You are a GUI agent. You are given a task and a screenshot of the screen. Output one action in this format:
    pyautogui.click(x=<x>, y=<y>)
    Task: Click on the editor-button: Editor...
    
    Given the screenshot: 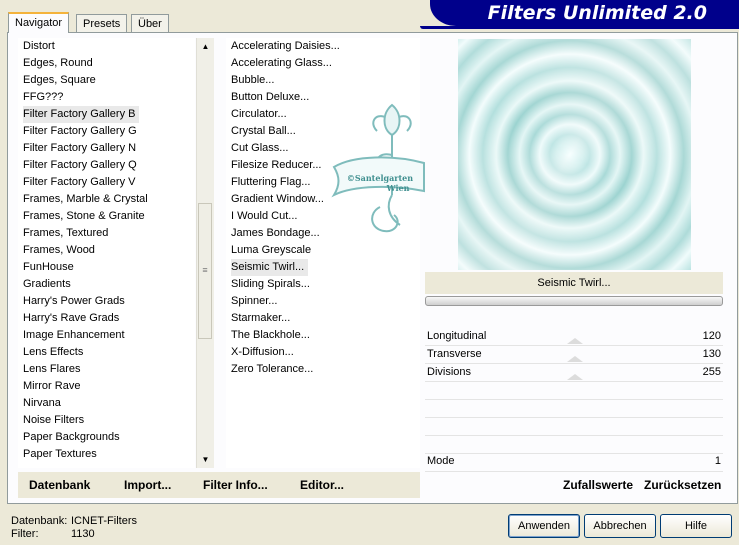 What is the action you would take?
    pyautogui.click(x=322, y=485)
    